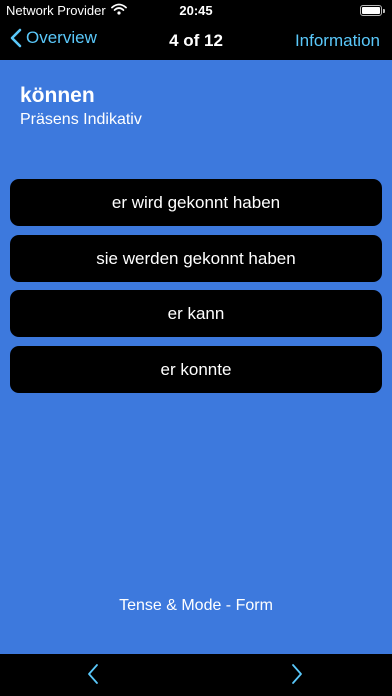 The width and height of the screenshot is (392, 696). I want to click on bottom-toolbar, so click(196, 675).